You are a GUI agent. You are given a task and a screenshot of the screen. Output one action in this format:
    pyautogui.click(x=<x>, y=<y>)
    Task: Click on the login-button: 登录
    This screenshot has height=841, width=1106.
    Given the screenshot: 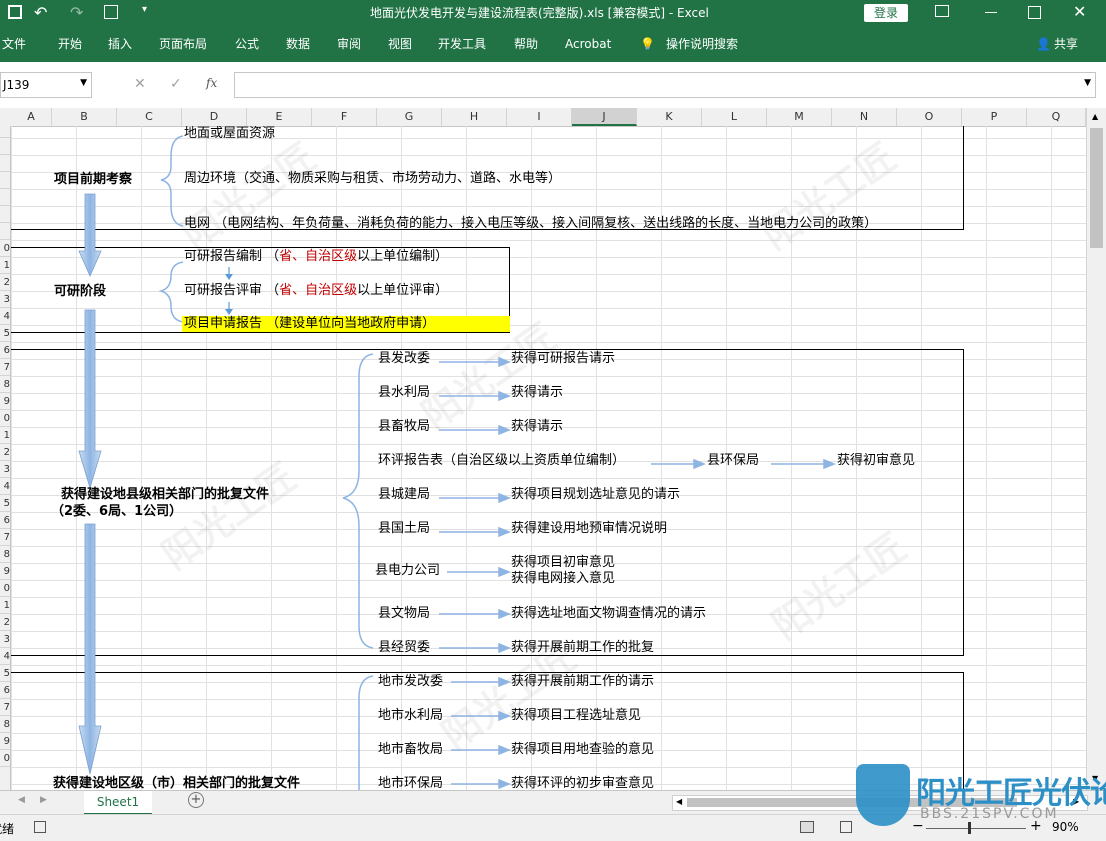 What is the action you would take?
    pyautogui.click(x=886, y=13)
    